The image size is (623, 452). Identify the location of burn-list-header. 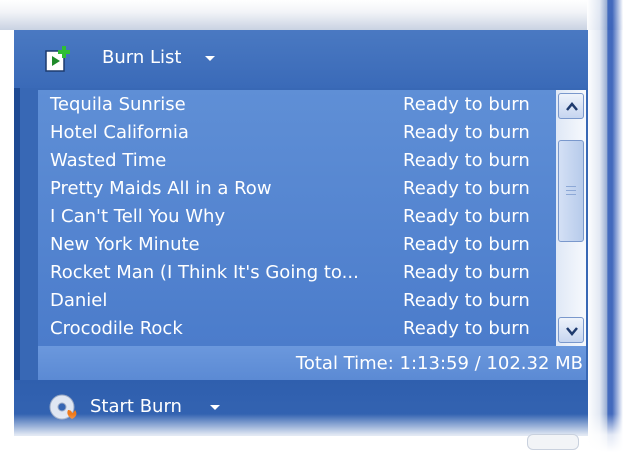
(301, 59).